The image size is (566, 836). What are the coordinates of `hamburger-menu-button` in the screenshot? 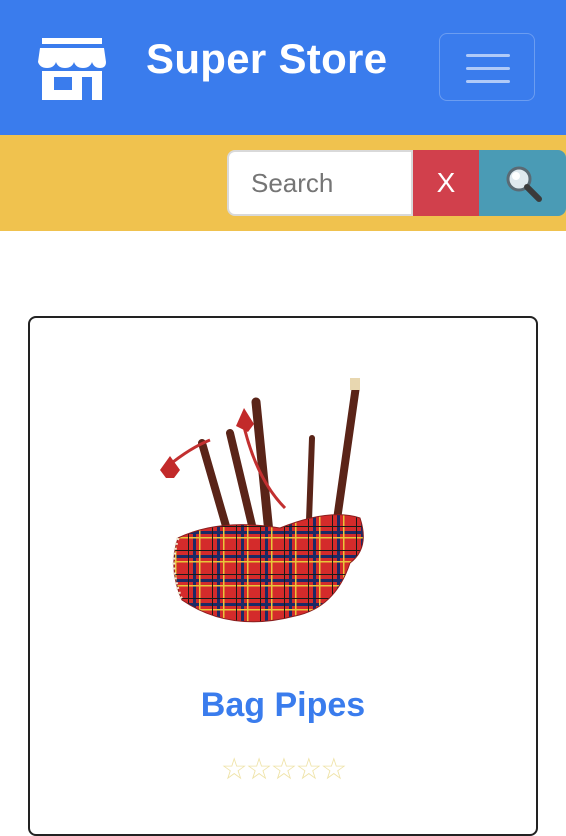 It's located at (487, 67).